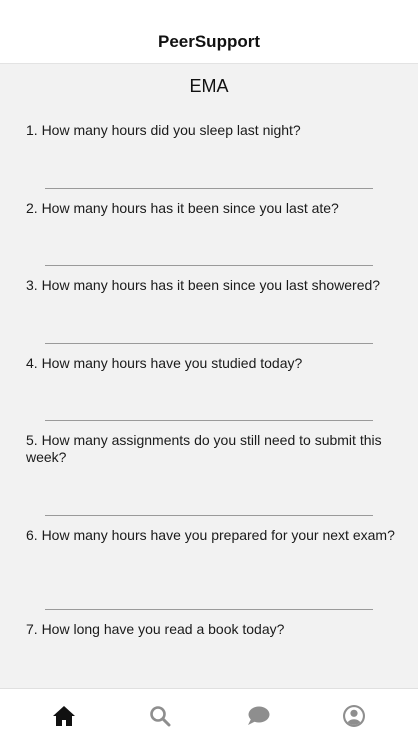 The width and height of the screenshot is (418, 743). I want to click on screen-title: EMA, so click(209, 86).